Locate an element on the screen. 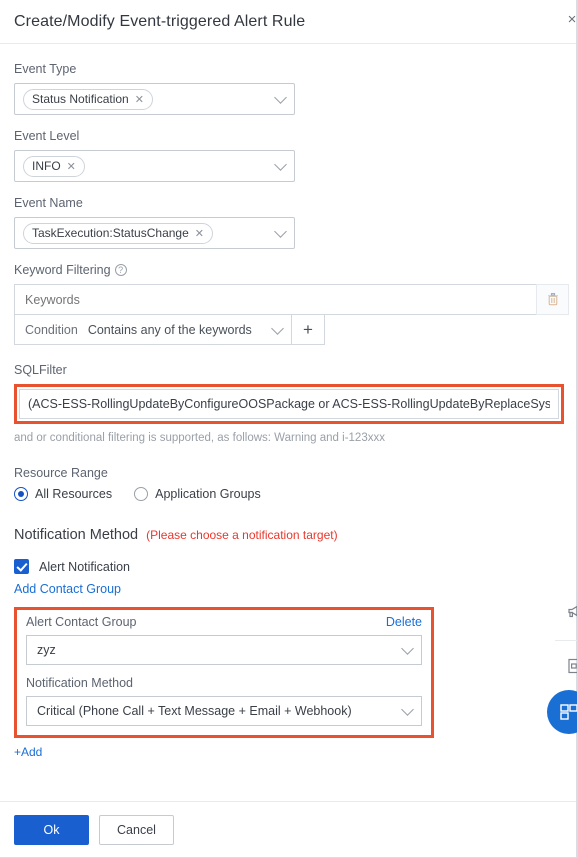 This screenshot has height=858, width=578. megaphone-glyph is located at coordinates (572, 611).